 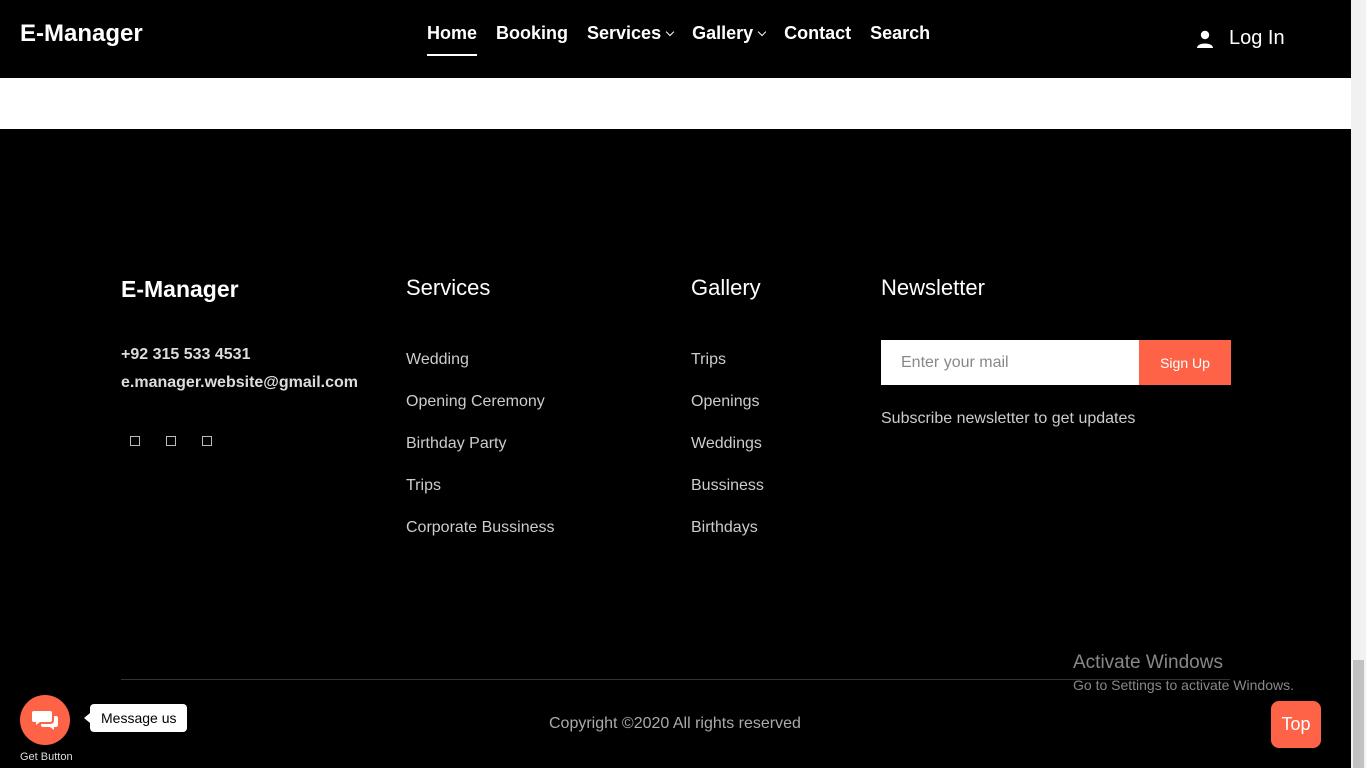 I want to click on services-link: Wedding, so click(x=437, y=360).